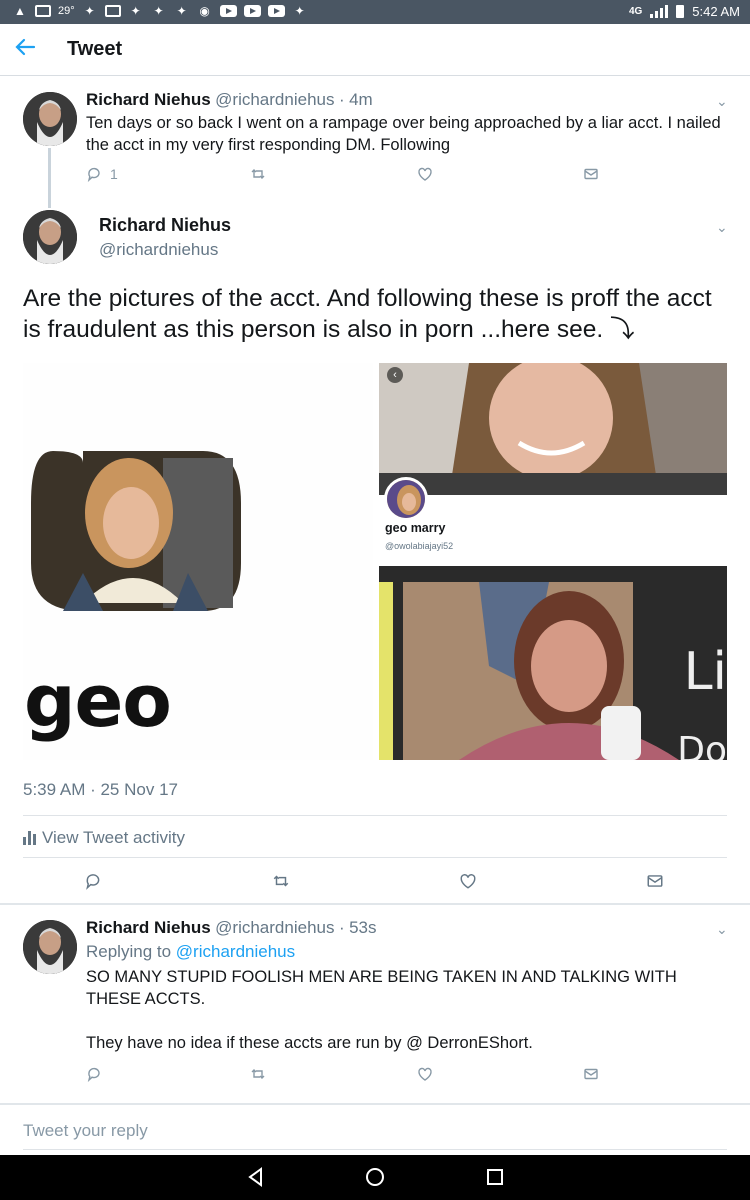 This screenshot has height=1200, width=750. What do you see at coordinates (129, 951) in the screenshot?
I see `replying-prefix: Replying to` at bounding box center [129, 951].